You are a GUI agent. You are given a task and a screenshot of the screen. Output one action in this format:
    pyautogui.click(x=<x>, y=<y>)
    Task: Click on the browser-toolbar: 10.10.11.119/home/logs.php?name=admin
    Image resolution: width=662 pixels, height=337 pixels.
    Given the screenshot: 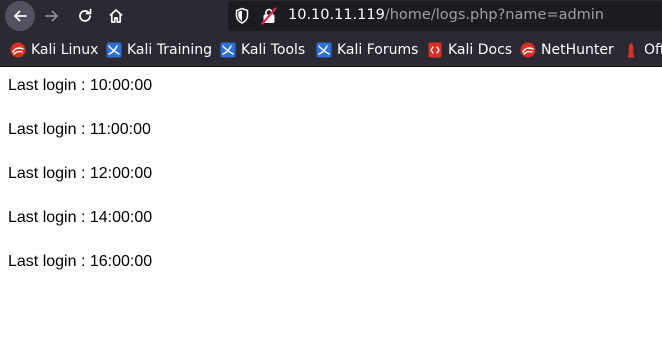 What is the action you would take?
    pyautogui.click(x=331, y=16)
    